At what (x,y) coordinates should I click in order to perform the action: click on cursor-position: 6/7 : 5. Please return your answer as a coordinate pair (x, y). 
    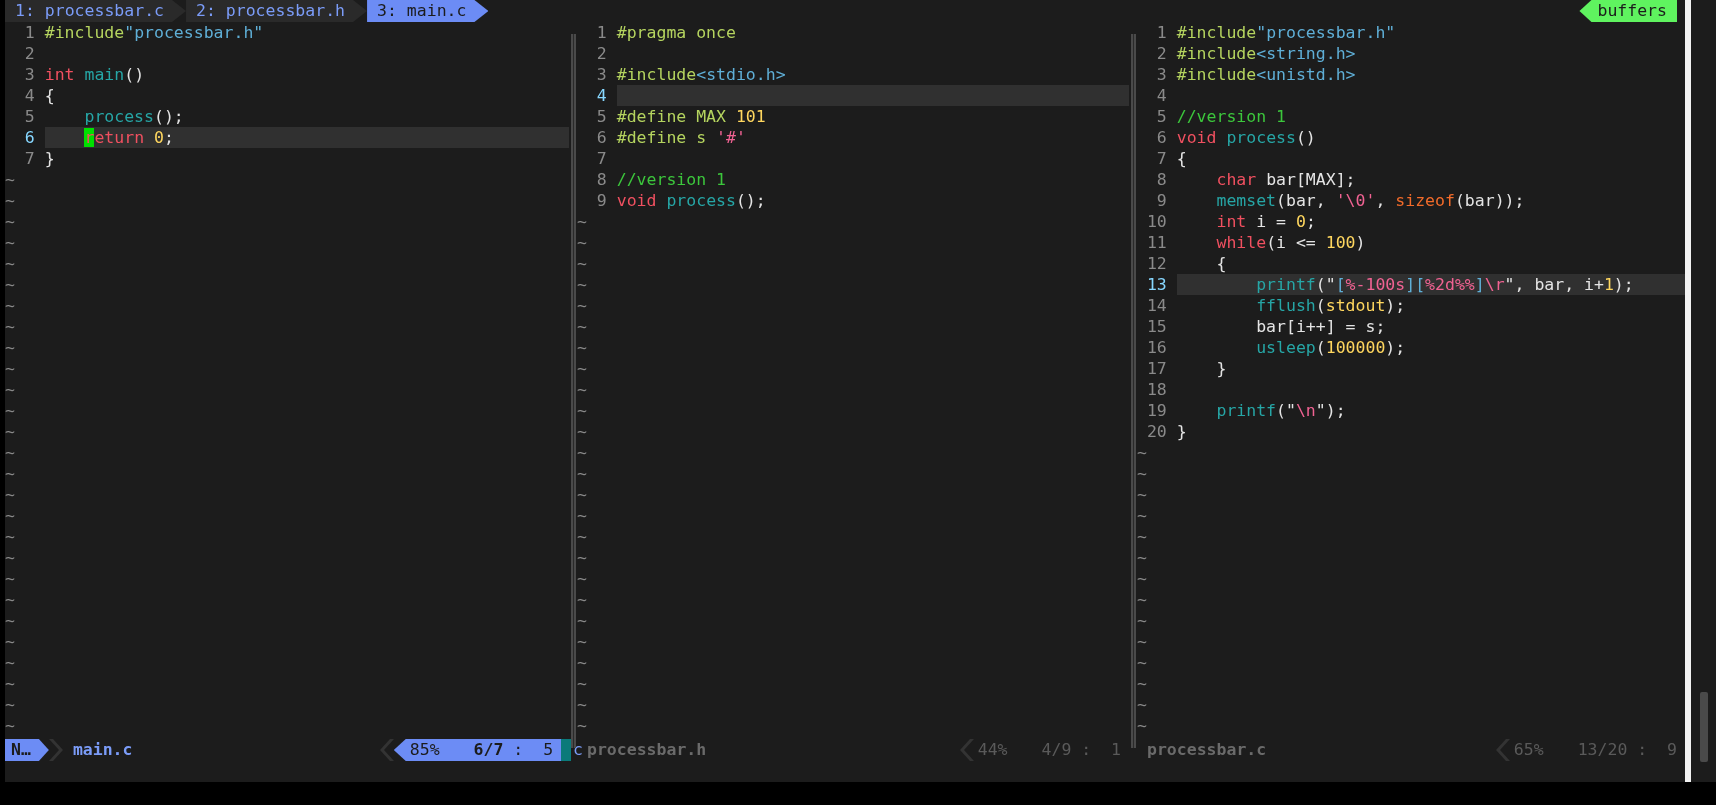
    Looking at the image, I should click on (513, 750).